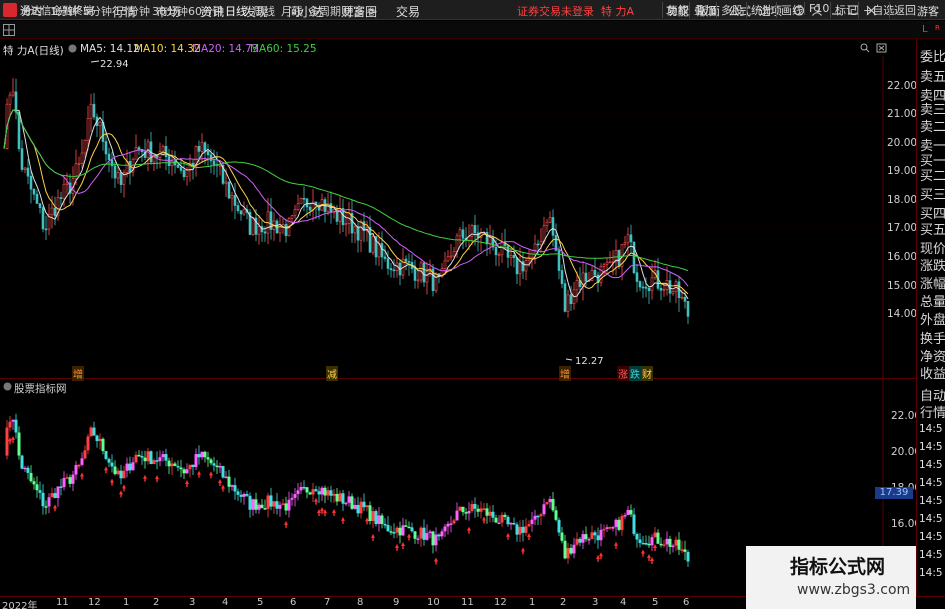 The width and height of the screenshot is (945, 609). What do you see at coordinates (332, 373) in the screenshot?
I see `event-tag: 减` at bounding box center [332, 373].